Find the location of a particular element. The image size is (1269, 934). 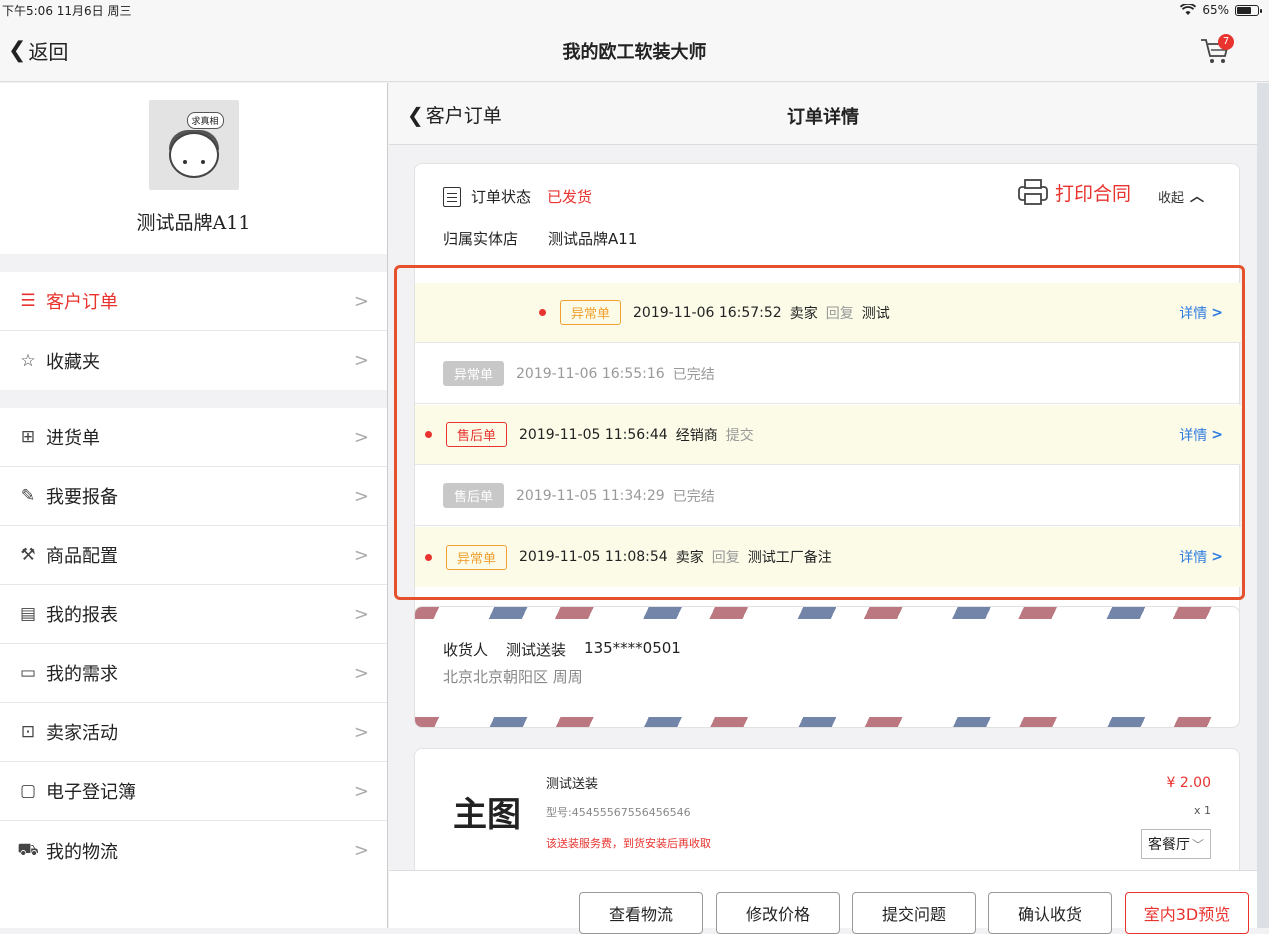

receiver-phone: 135****0501 is located at coordinates (632, 648).